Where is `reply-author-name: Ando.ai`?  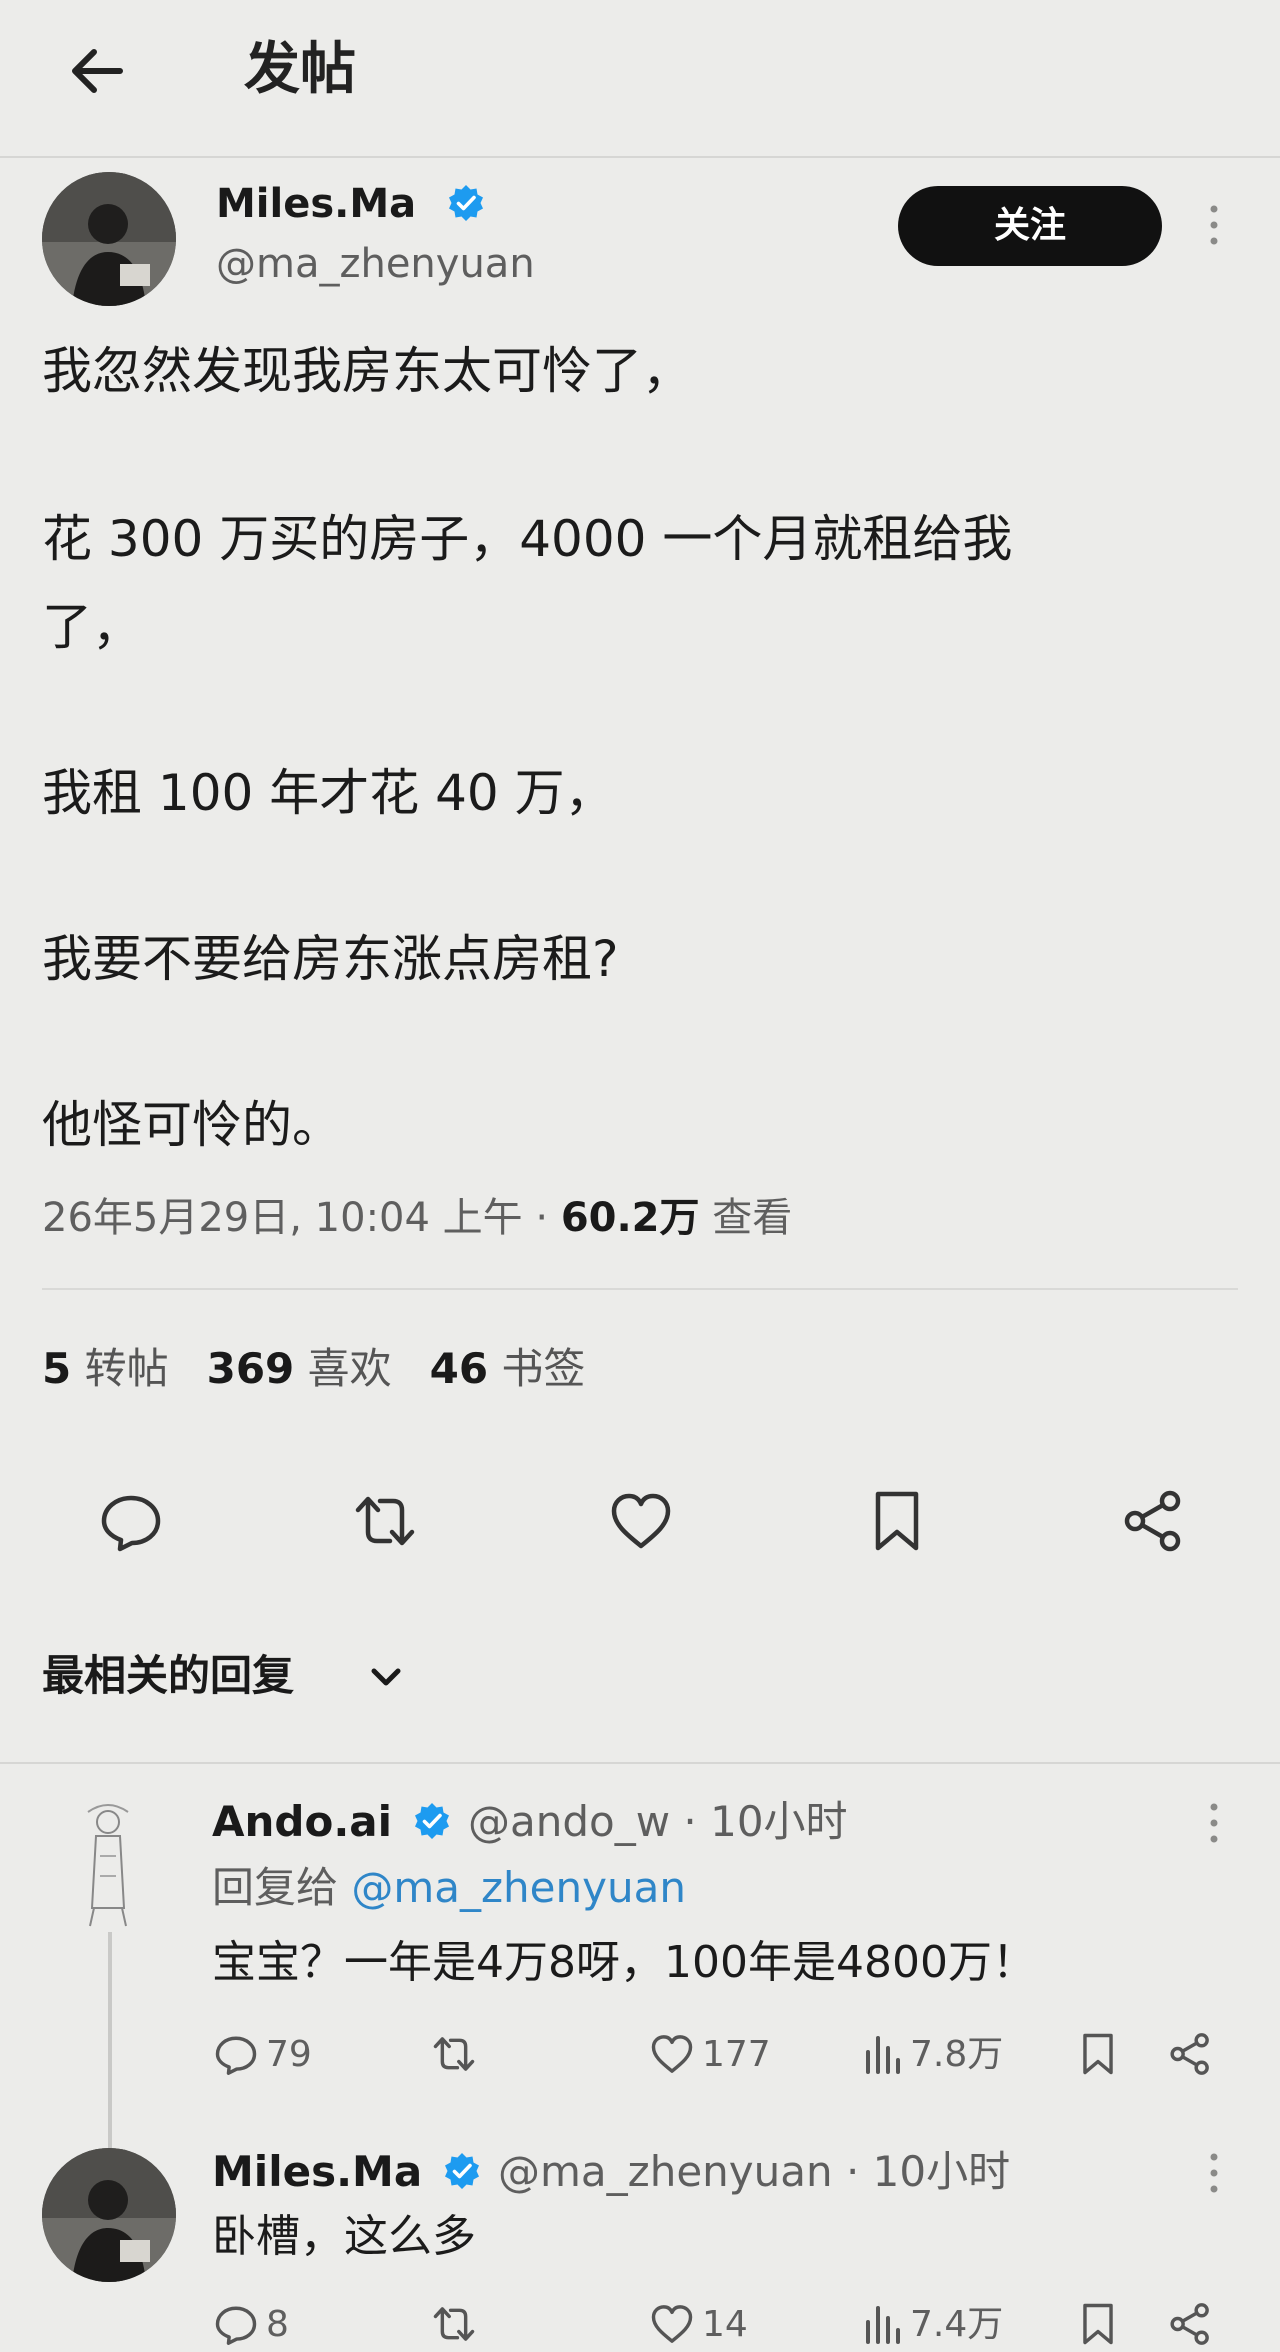 reply-author-name: Ando.ai is located at coordinates (302, 1822).